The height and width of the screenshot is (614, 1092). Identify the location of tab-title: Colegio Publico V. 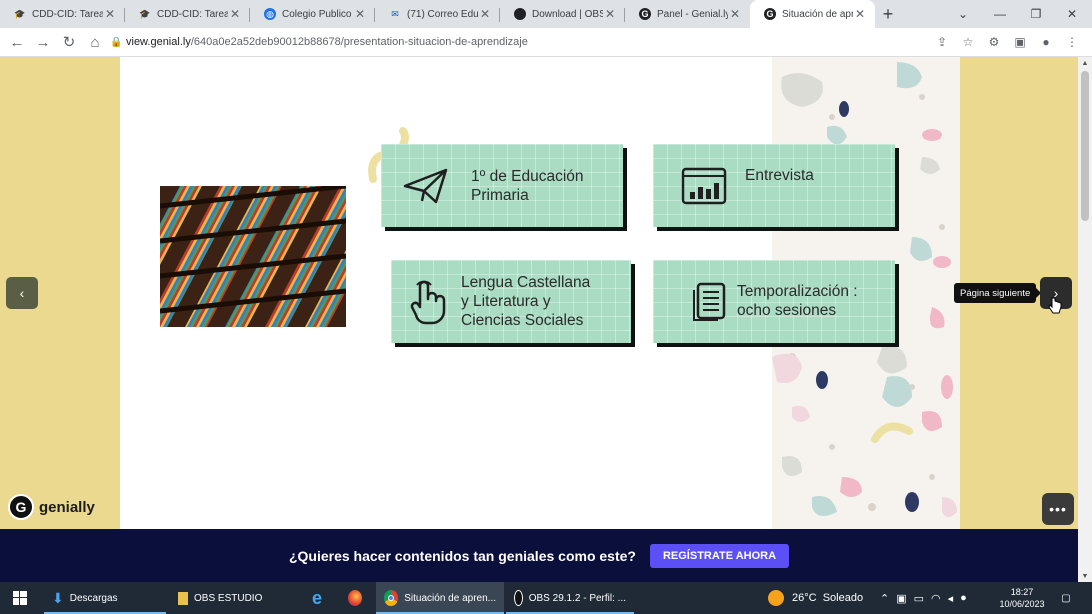
(317, 14).